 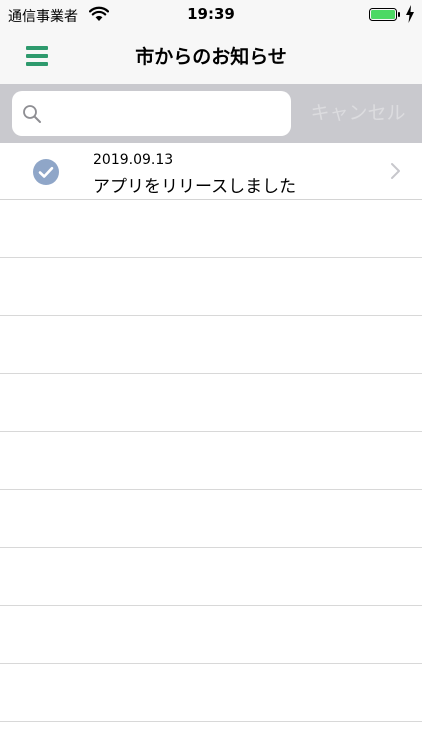 I want to click on charging-icon, so click(x=410, y=14).